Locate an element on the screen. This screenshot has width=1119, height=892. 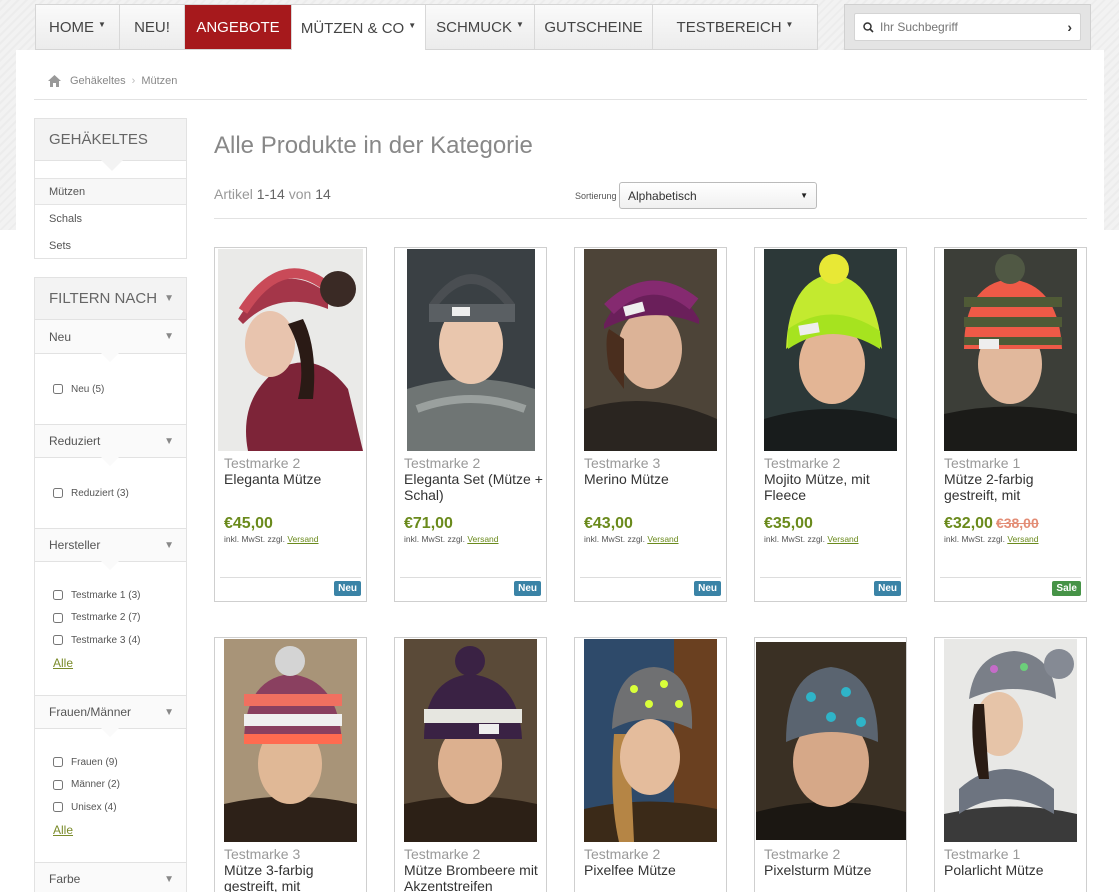
filter-option-frauen: Frauen (9) is located at coordinates (119, 762).